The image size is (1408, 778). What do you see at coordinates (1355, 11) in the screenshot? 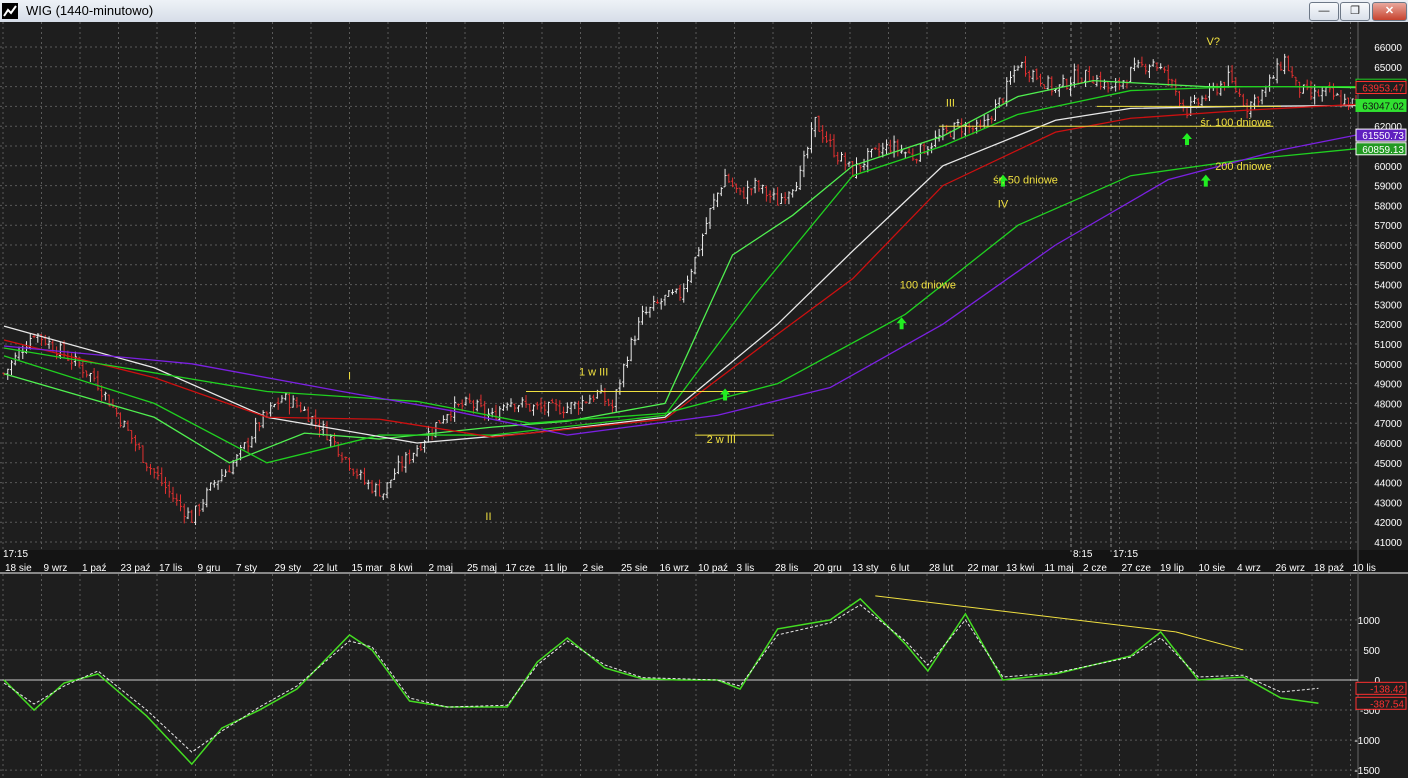
I see `maximize-button: ❐` at bounding box center [1355, 11].